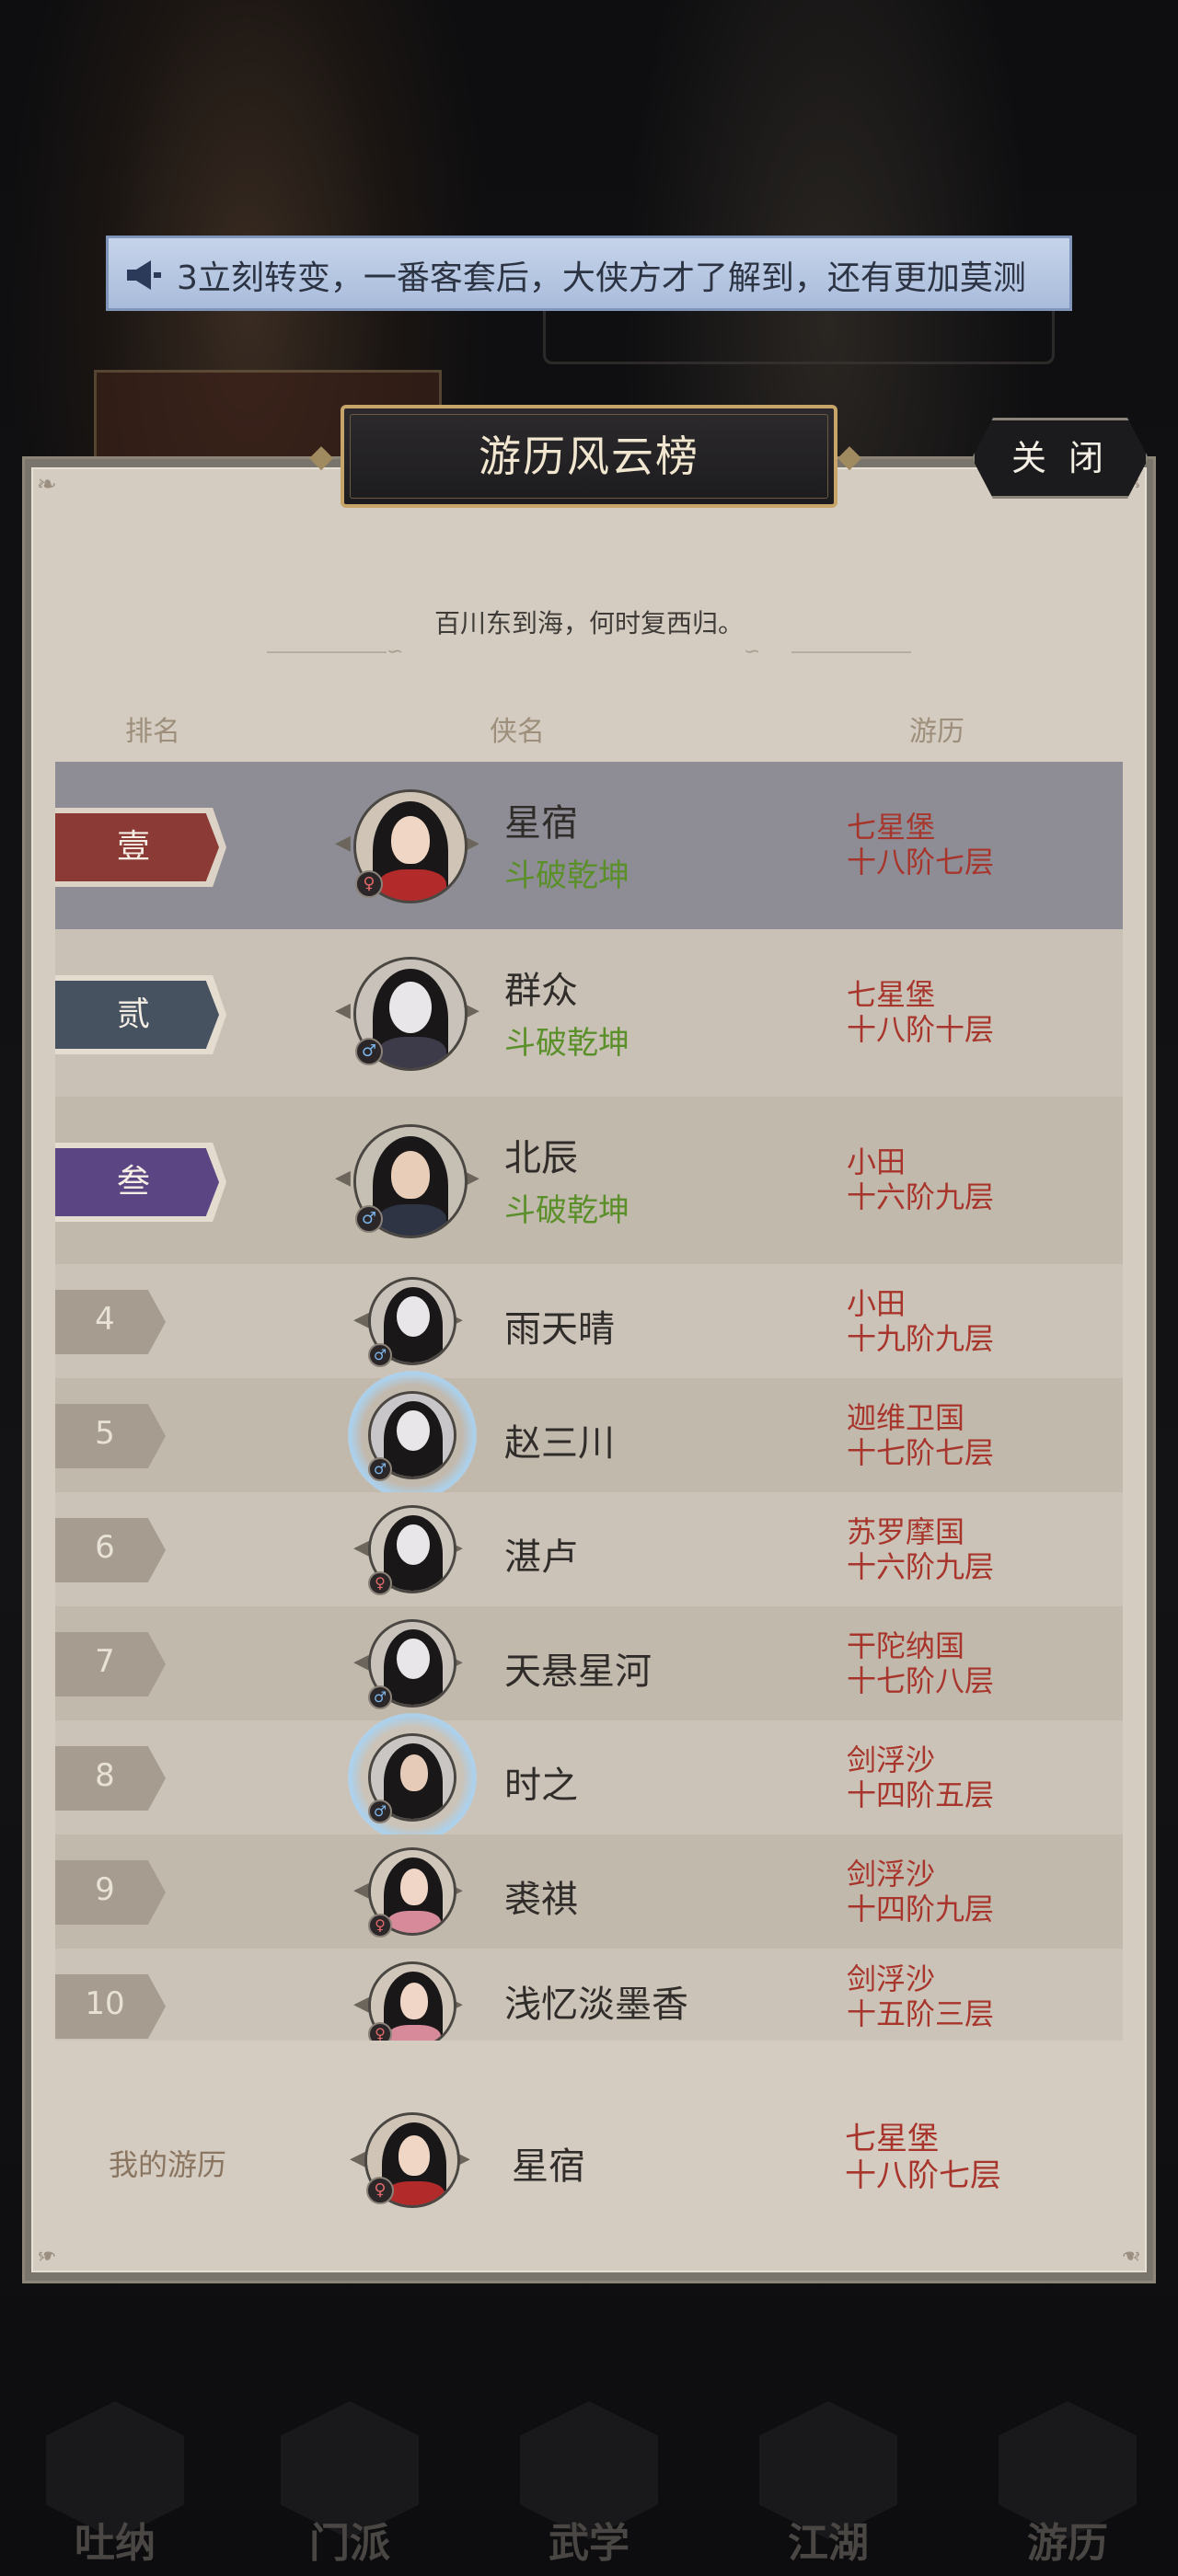  Describe the element at coordinates (541, 823) in the screenshot. I see `hero-name: 星宿` at that location.